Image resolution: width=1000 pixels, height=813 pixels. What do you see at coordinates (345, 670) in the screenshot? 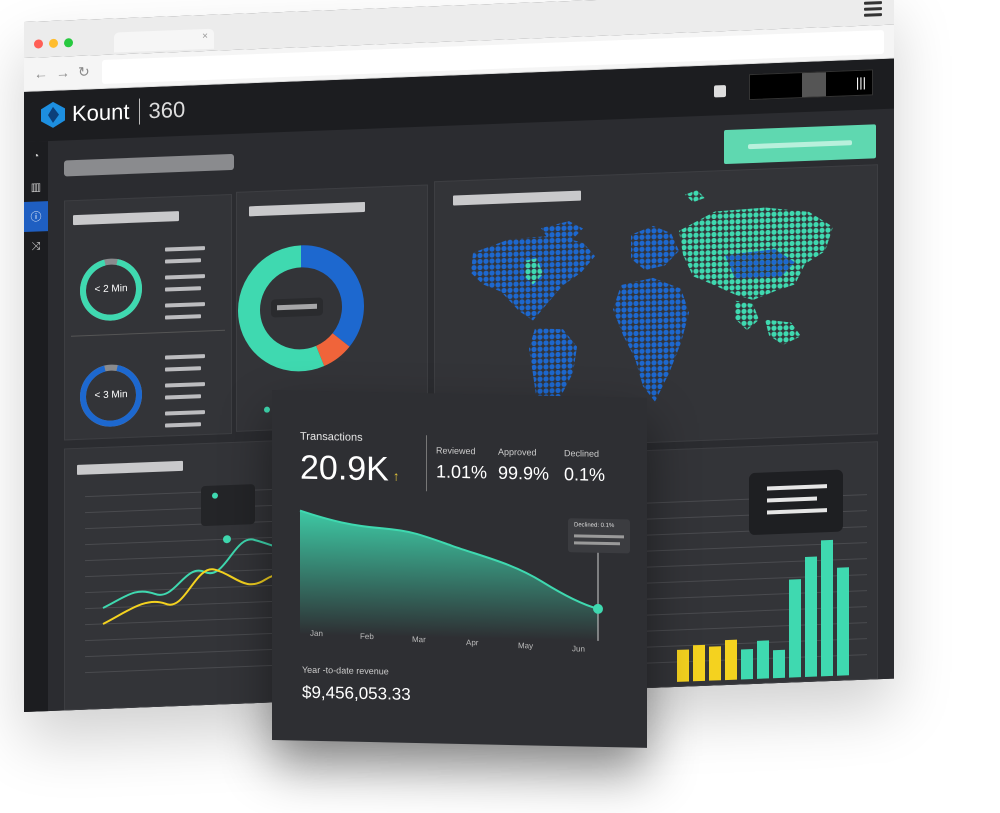
I see `revenue-label: Year -to-date revenue` at bounding box center [345, 670].